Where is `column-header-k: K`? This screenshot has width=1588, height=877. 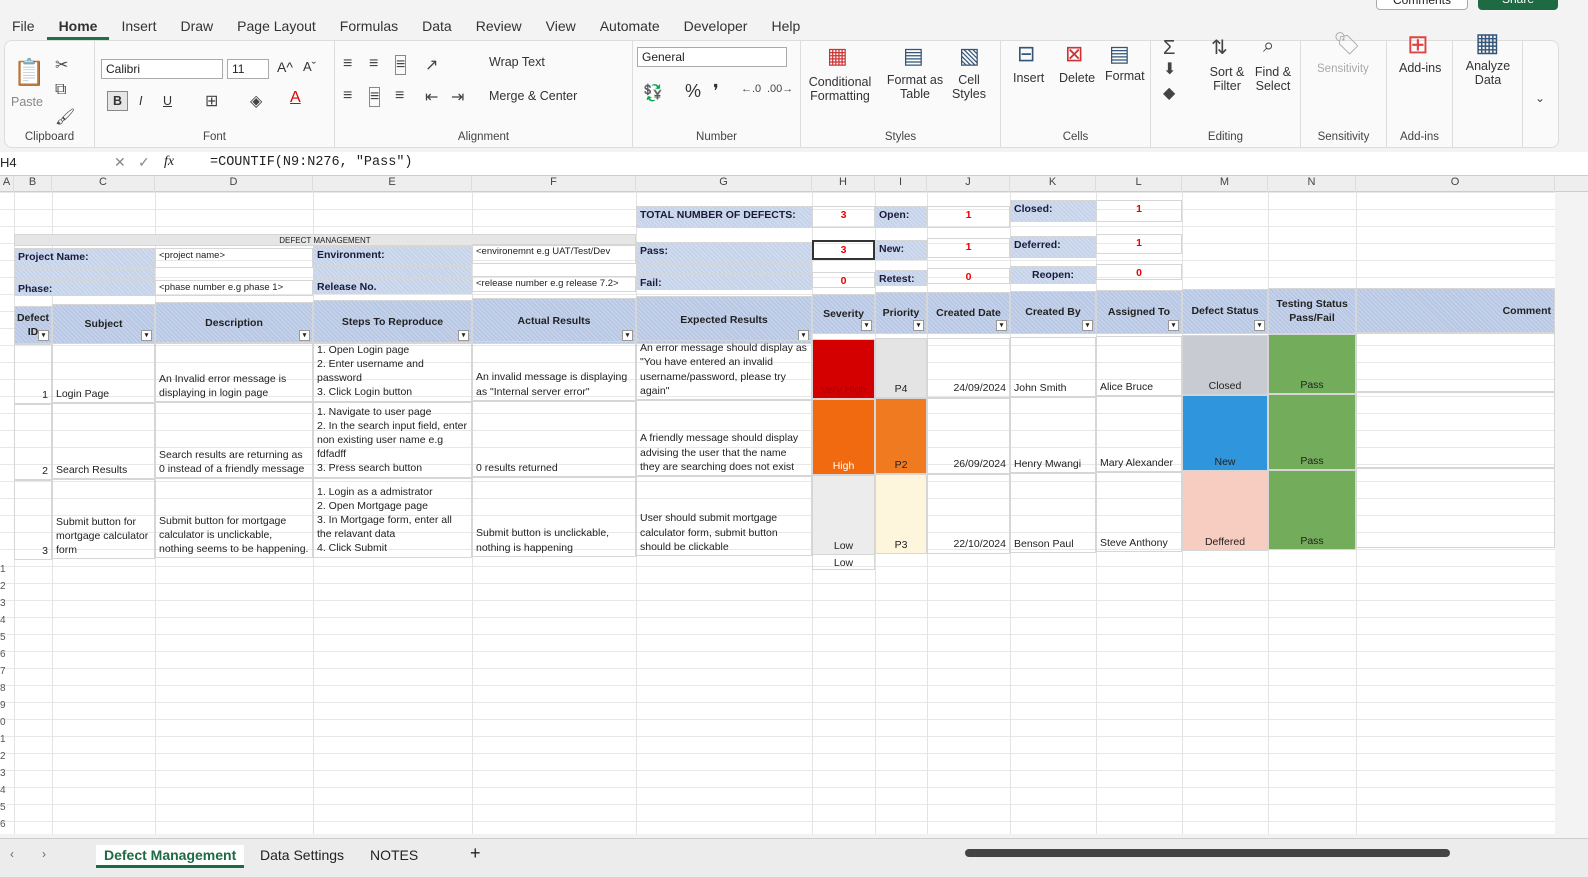
column-header-k: K is located at coordinates (1053, 184).